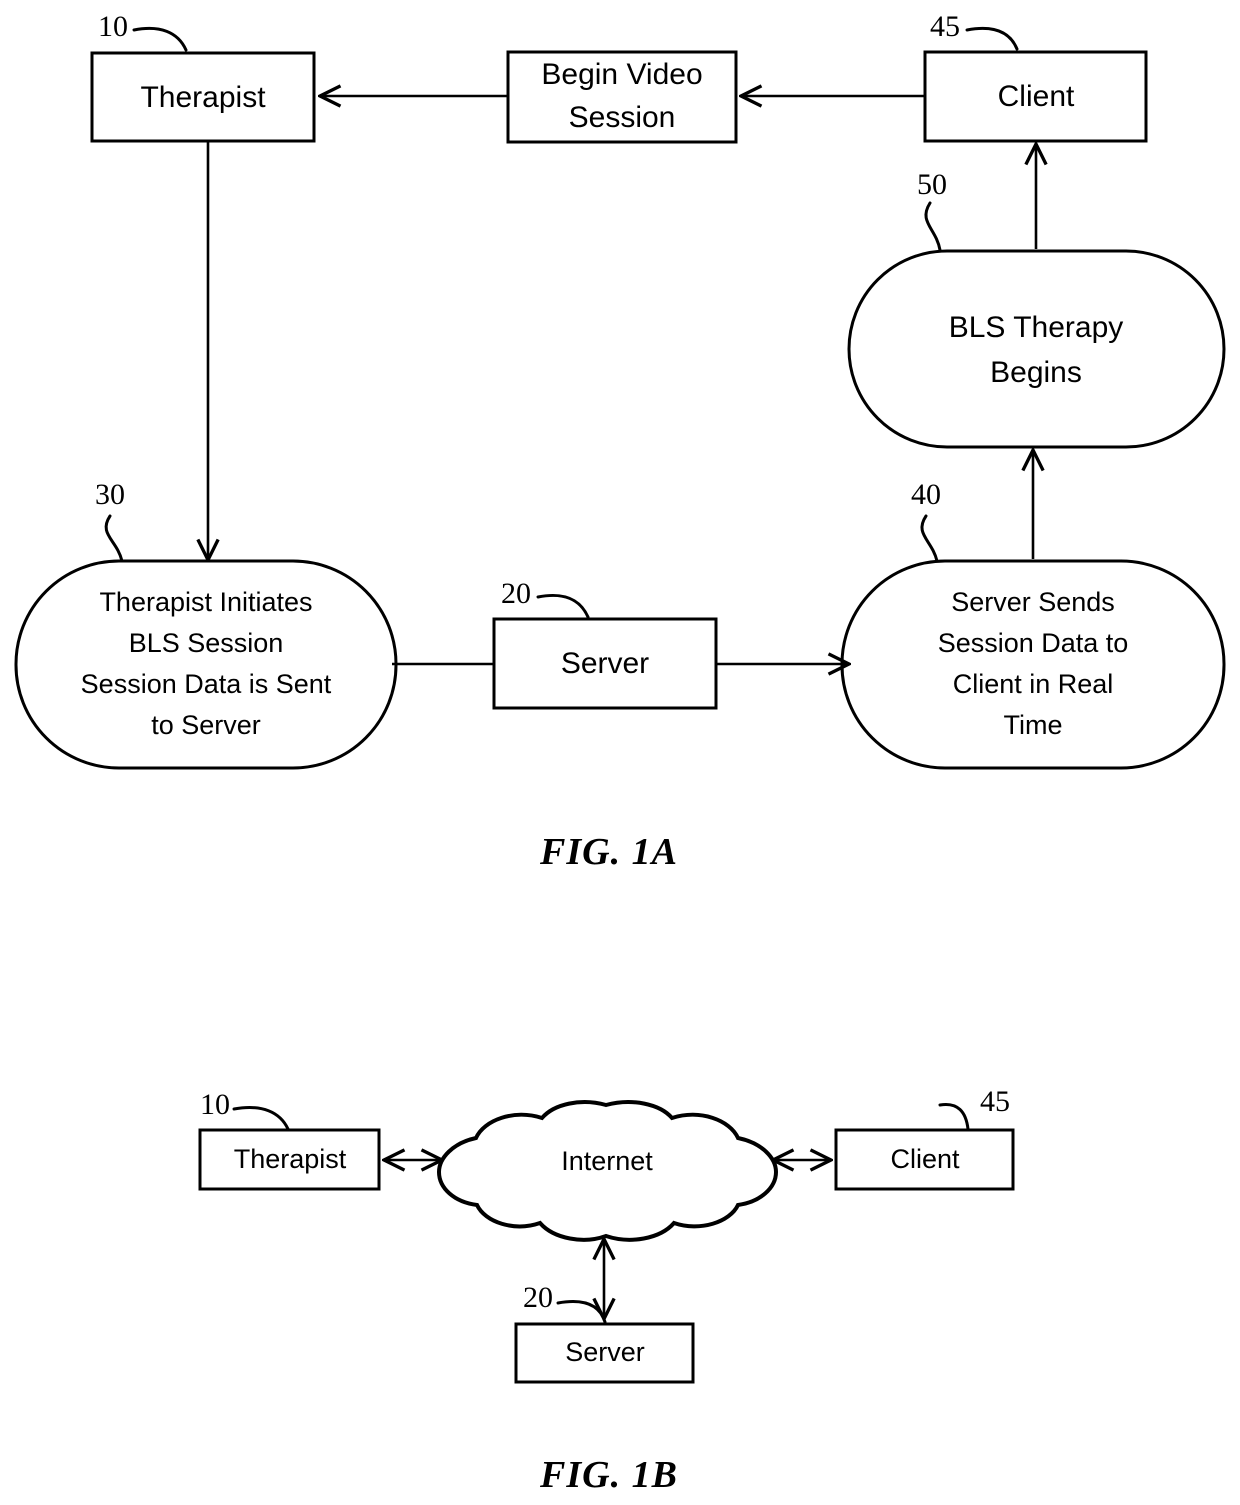 The width and height of the screenshot is (1240, 1505). I want to click on therapist-initiates-label-line1: Therapist Initiates, so click(205, 602).